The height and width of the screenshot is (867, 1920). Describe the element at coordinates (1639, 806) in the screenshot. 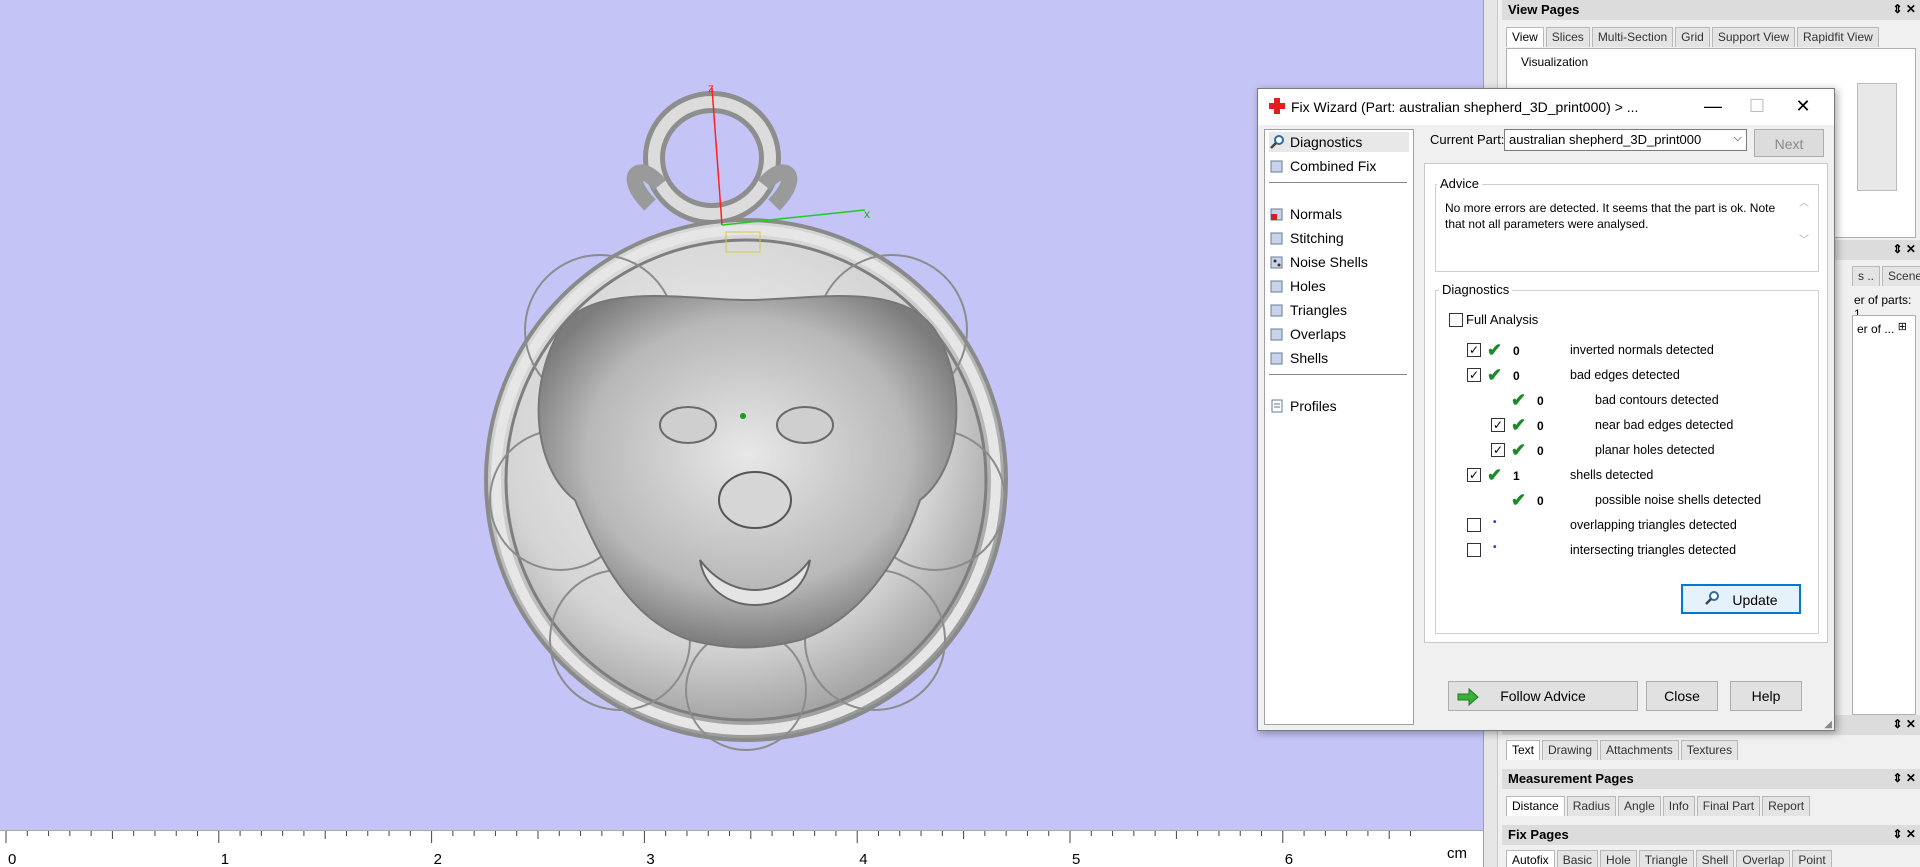

I see `tab-angle: Angle` at that location.